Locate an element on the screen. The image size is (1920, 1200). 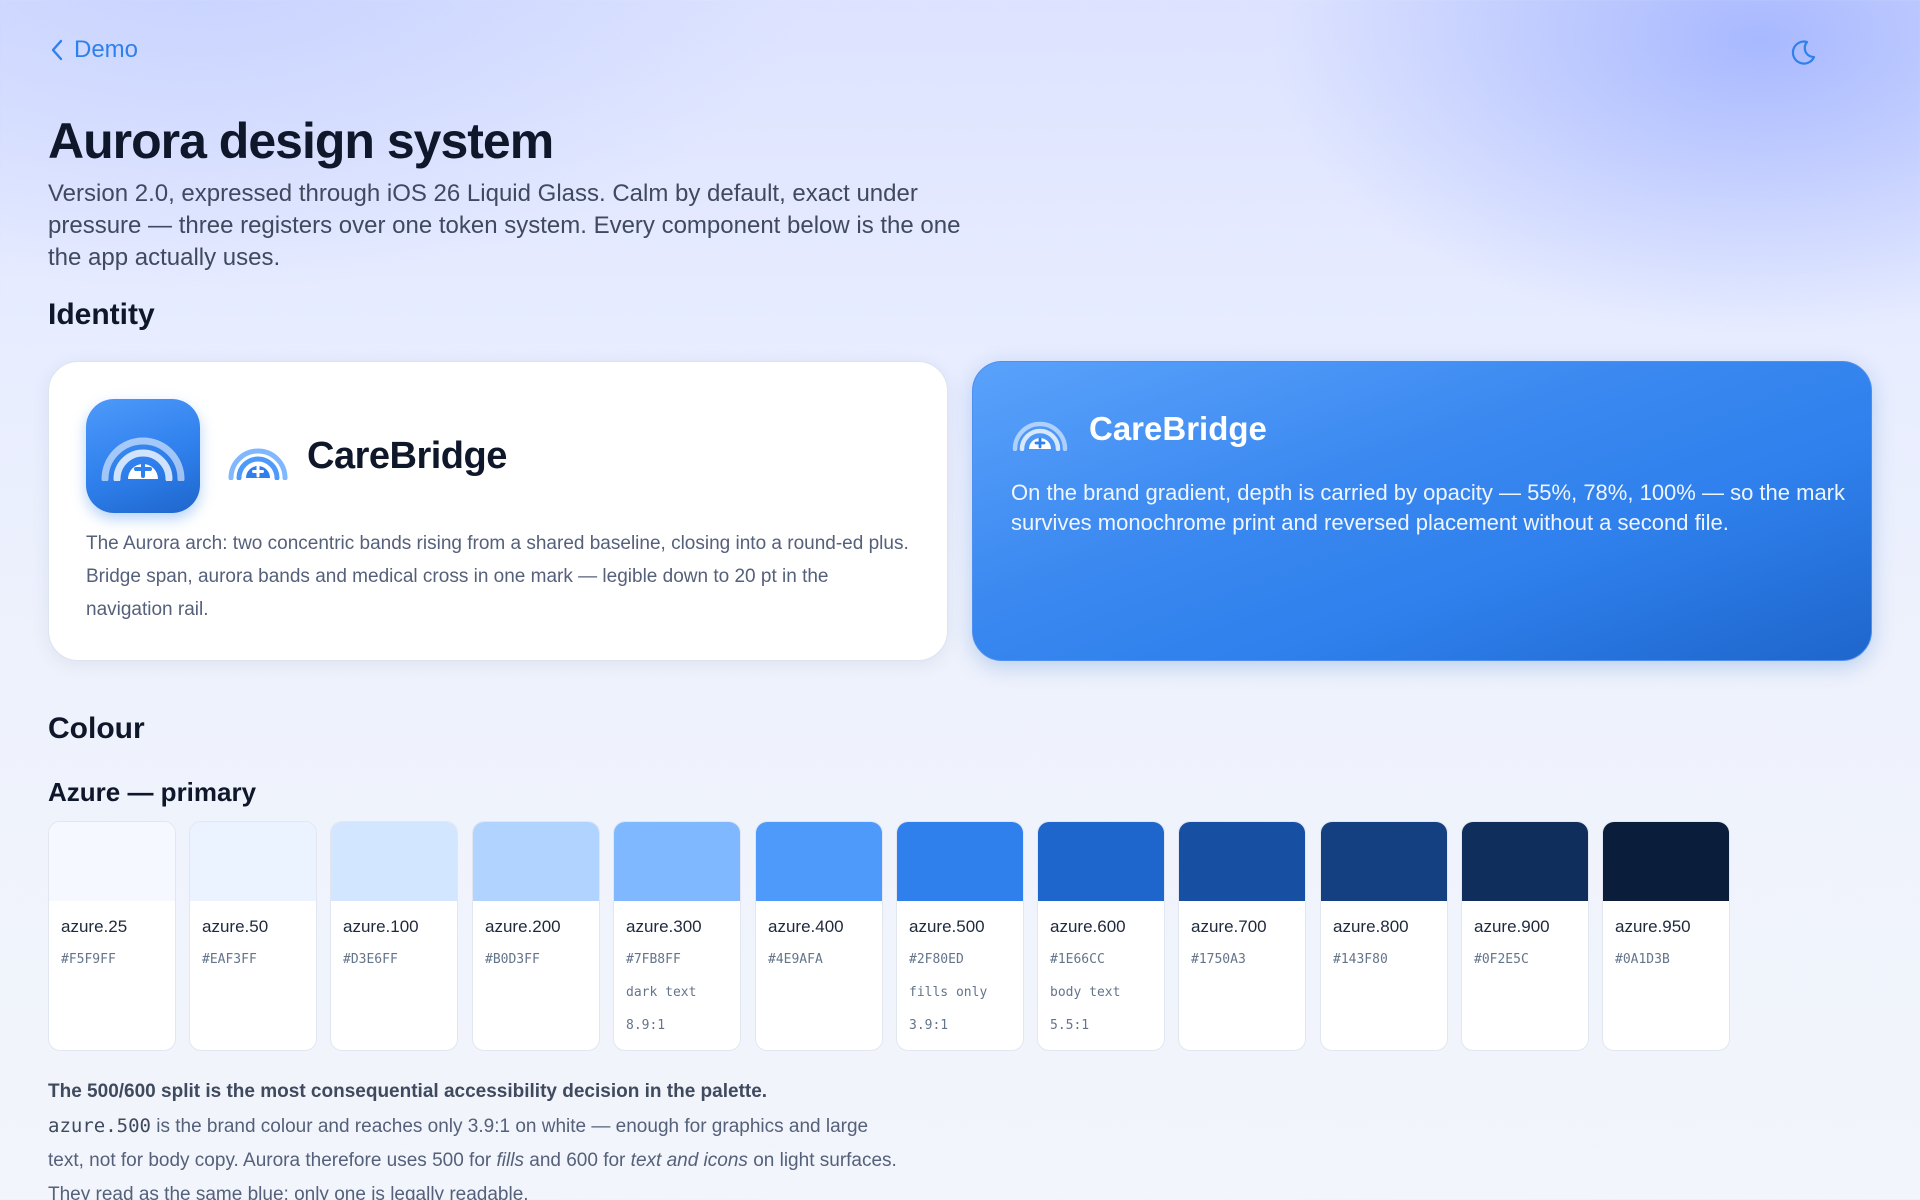
swatch-hex: #F5F9FF is located at coordinates (88, 959).